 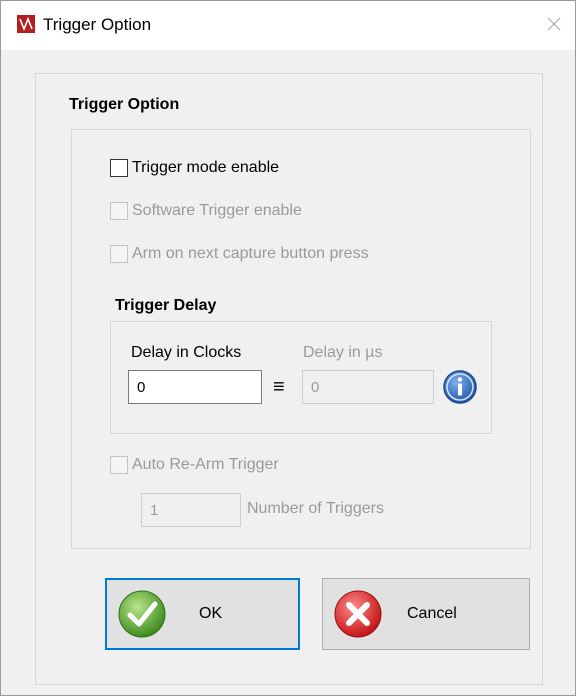 I want to click on trigger-mode-row: Trigger mode enable, so click(x=194, y=168).